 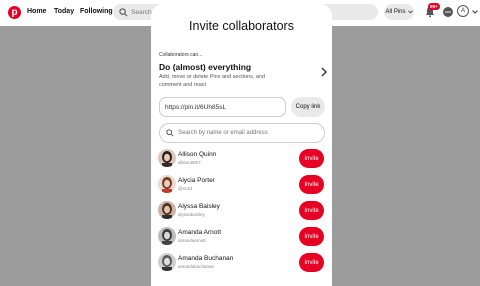 What do you see at coordinates (243, 238) in the screenshot?
I see `list-item: Amanda Arnott amandaarnott Invite` at bounding box center [243, 238].